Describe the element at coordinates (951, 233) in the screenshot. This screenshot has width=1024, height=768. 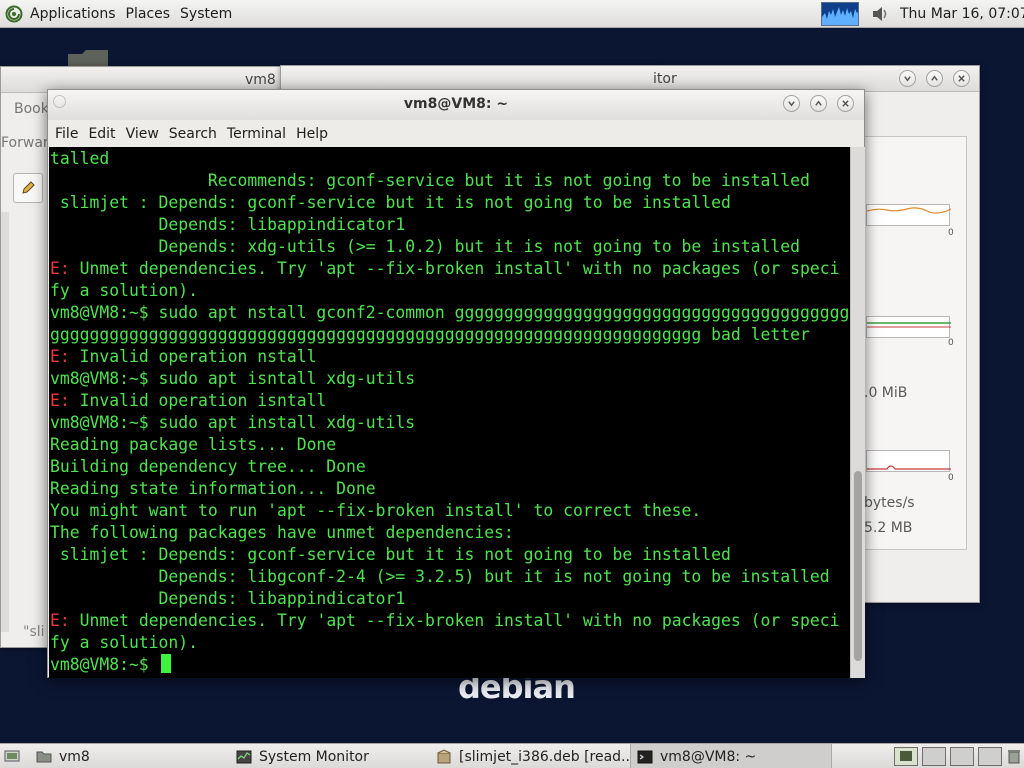
I see `cpu-axis-zero: 0` at that location.